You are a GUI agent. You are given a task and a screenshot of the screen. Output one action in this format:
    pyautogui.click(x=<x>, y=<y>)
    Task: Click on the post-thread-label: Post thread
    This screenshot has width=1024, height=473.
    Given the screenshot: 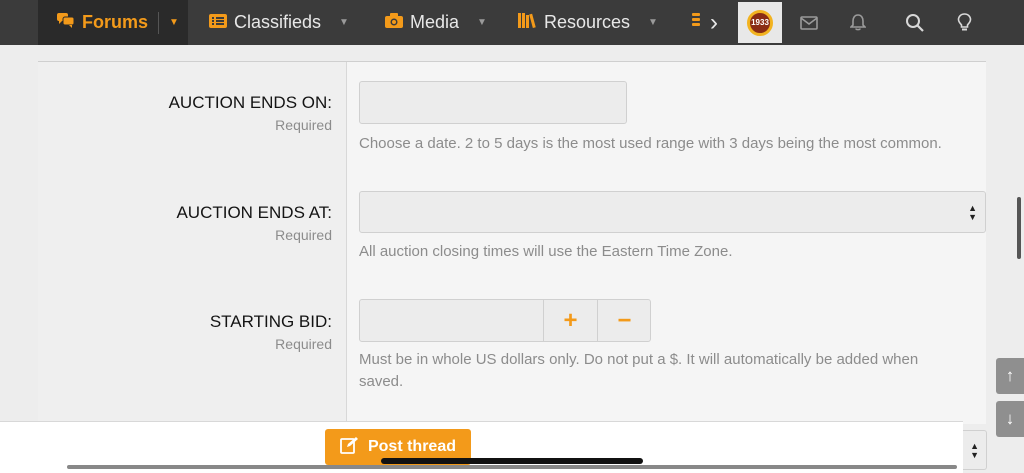 What is the action you would take?
    pyautogui.click(x=411, y=446)
    